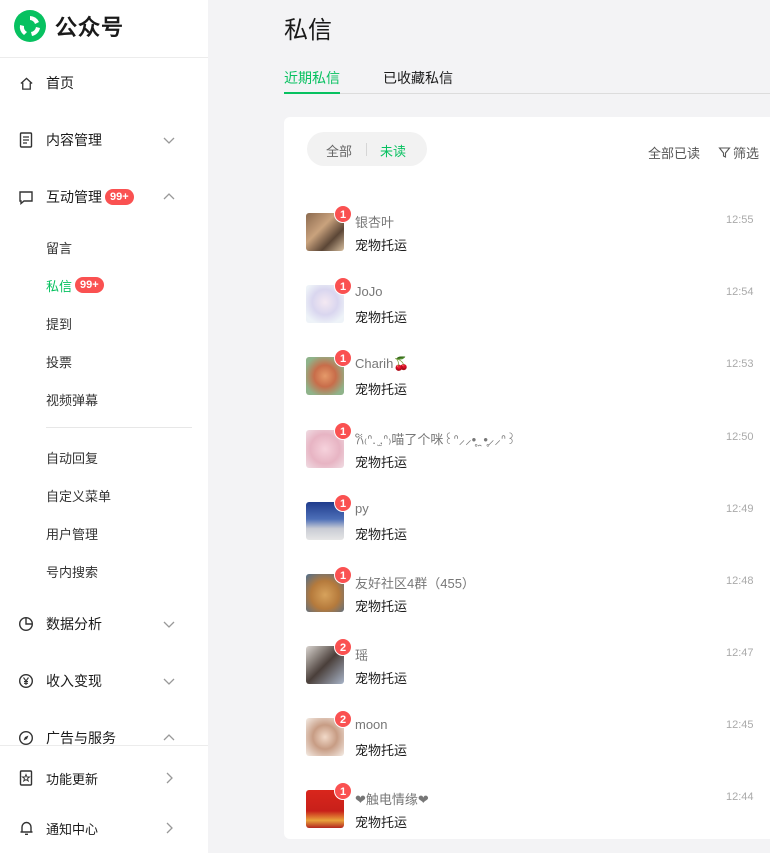 The width and height of the screenshot is (770, 853). Describe the element at coordinates (74, 681) in the screenshot. I see `sidebar-item-label: 收入变现` at that location.